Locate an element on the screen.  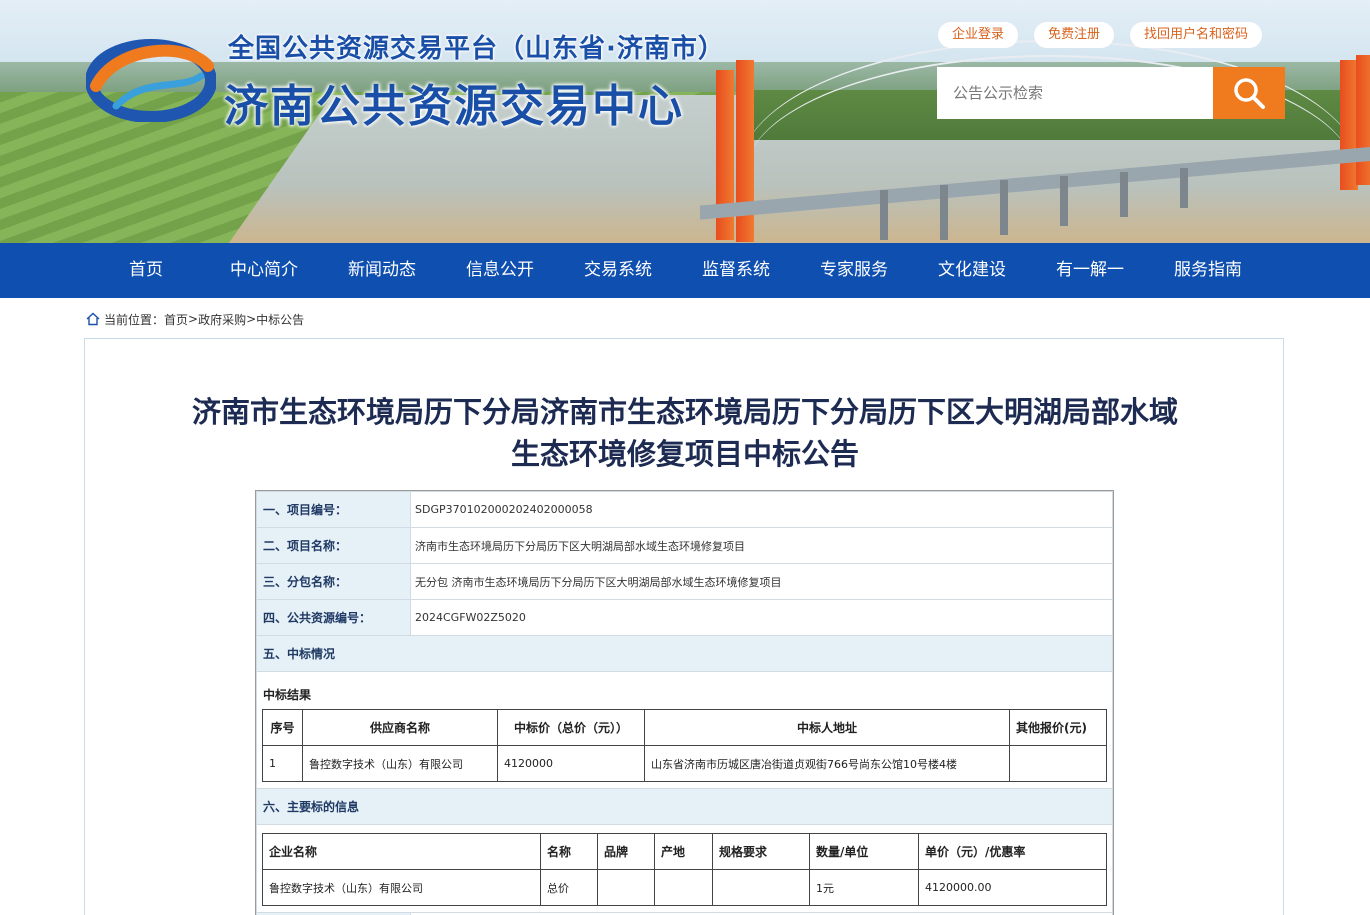
field-row: 一、项目编号： SDGP370102000202402000058 is located at coordinates (684, 509).